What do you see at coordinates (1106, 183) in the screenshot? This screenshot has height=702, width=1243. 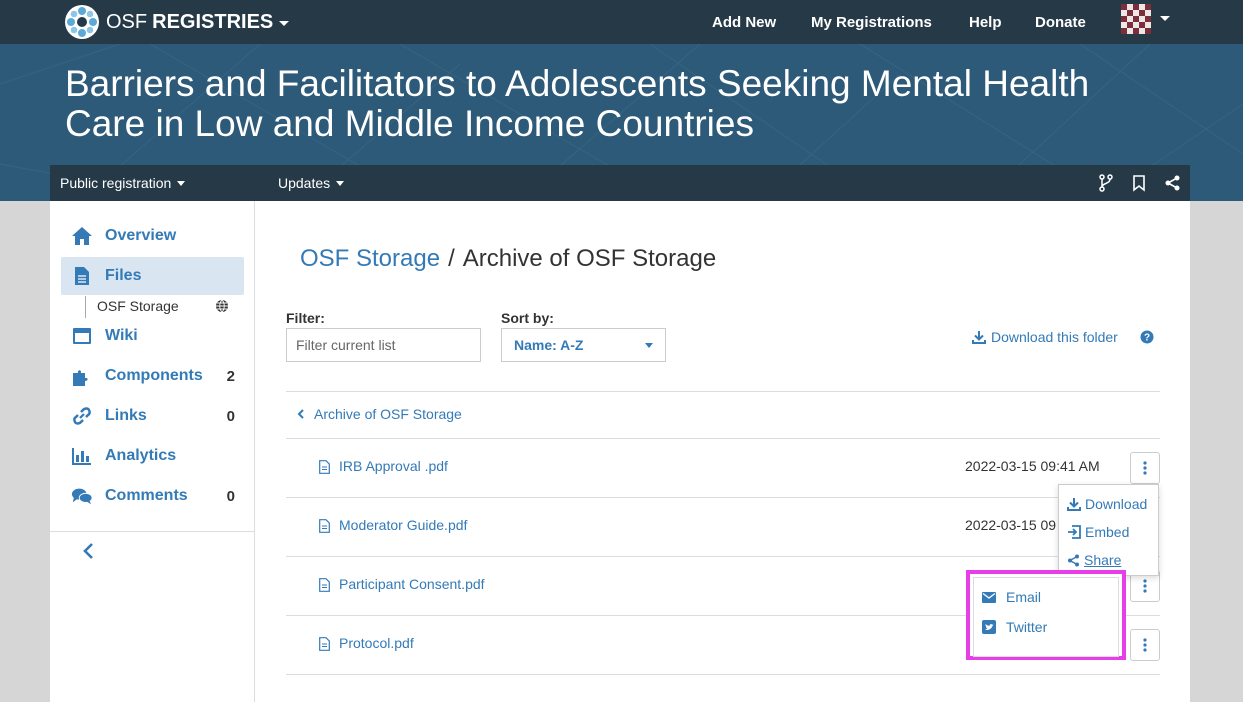 I see `fork-icon` at bounding box center [1106, 183].